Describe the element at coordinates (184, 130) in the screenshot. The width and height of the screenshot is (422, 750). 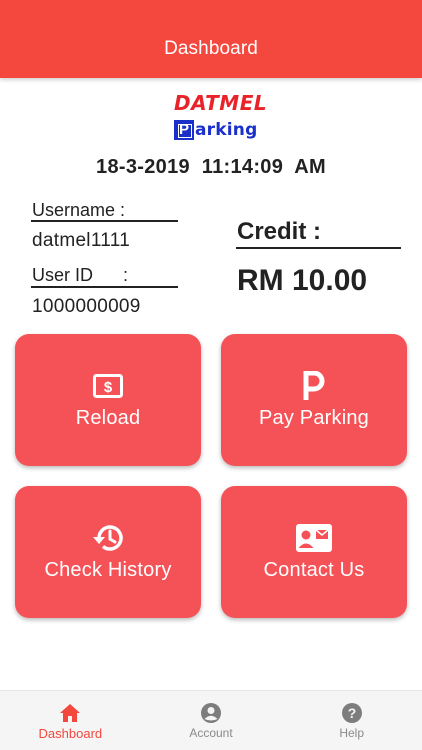
I see `logo-p-icon: P` at that location.